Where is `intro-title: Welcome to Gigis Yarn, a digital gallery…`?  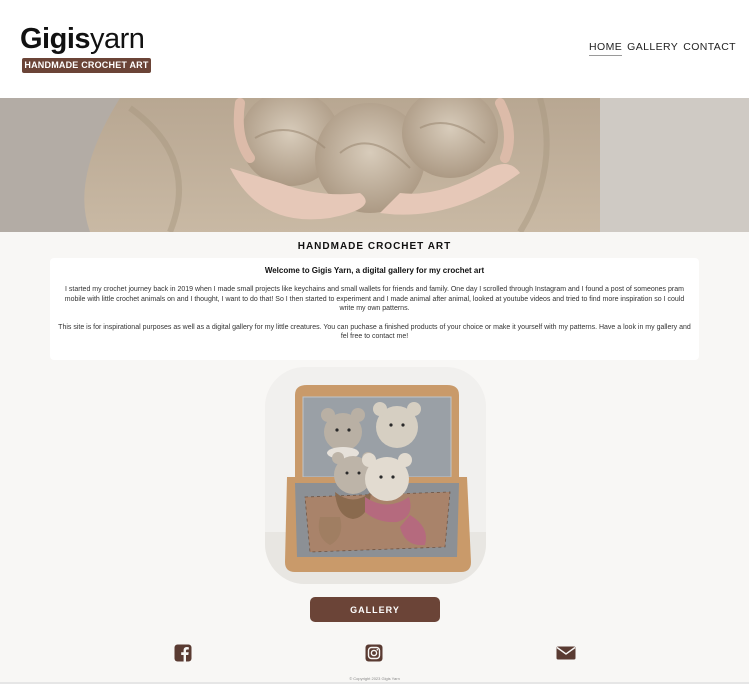 intro-title: Welcome to Gigis Yarn, a digital gallery… is located at coordinates (374, 270).